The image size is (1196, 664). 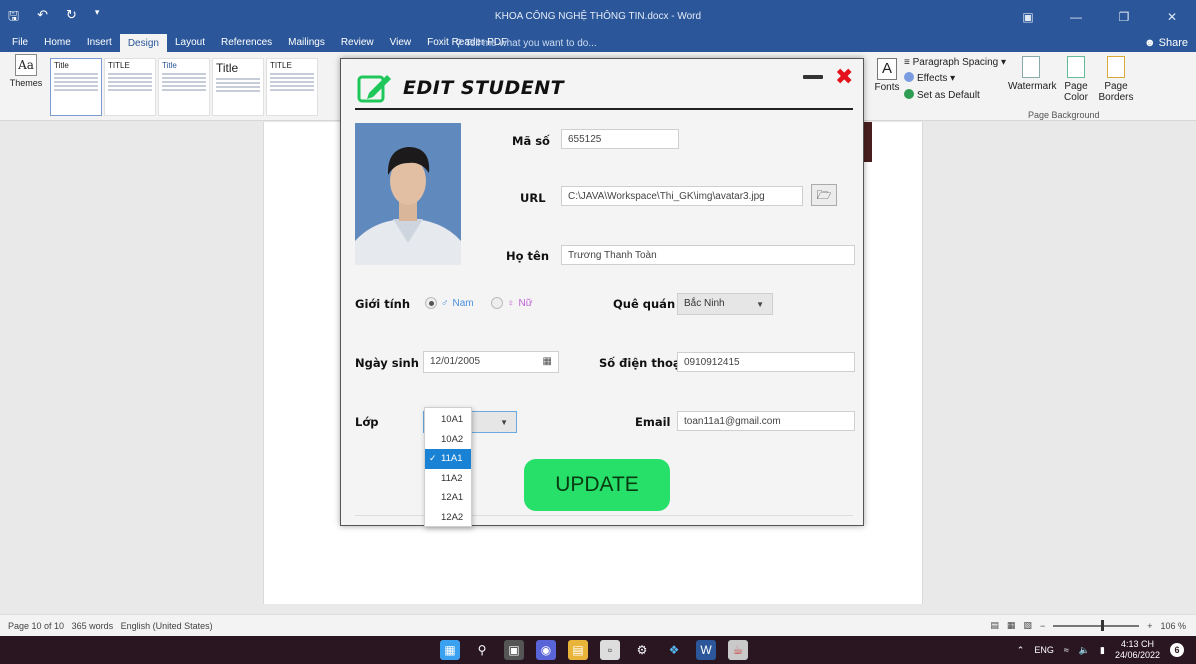 I want to click on page-borders-button: Page Borders, so click(x=1116, y=79).